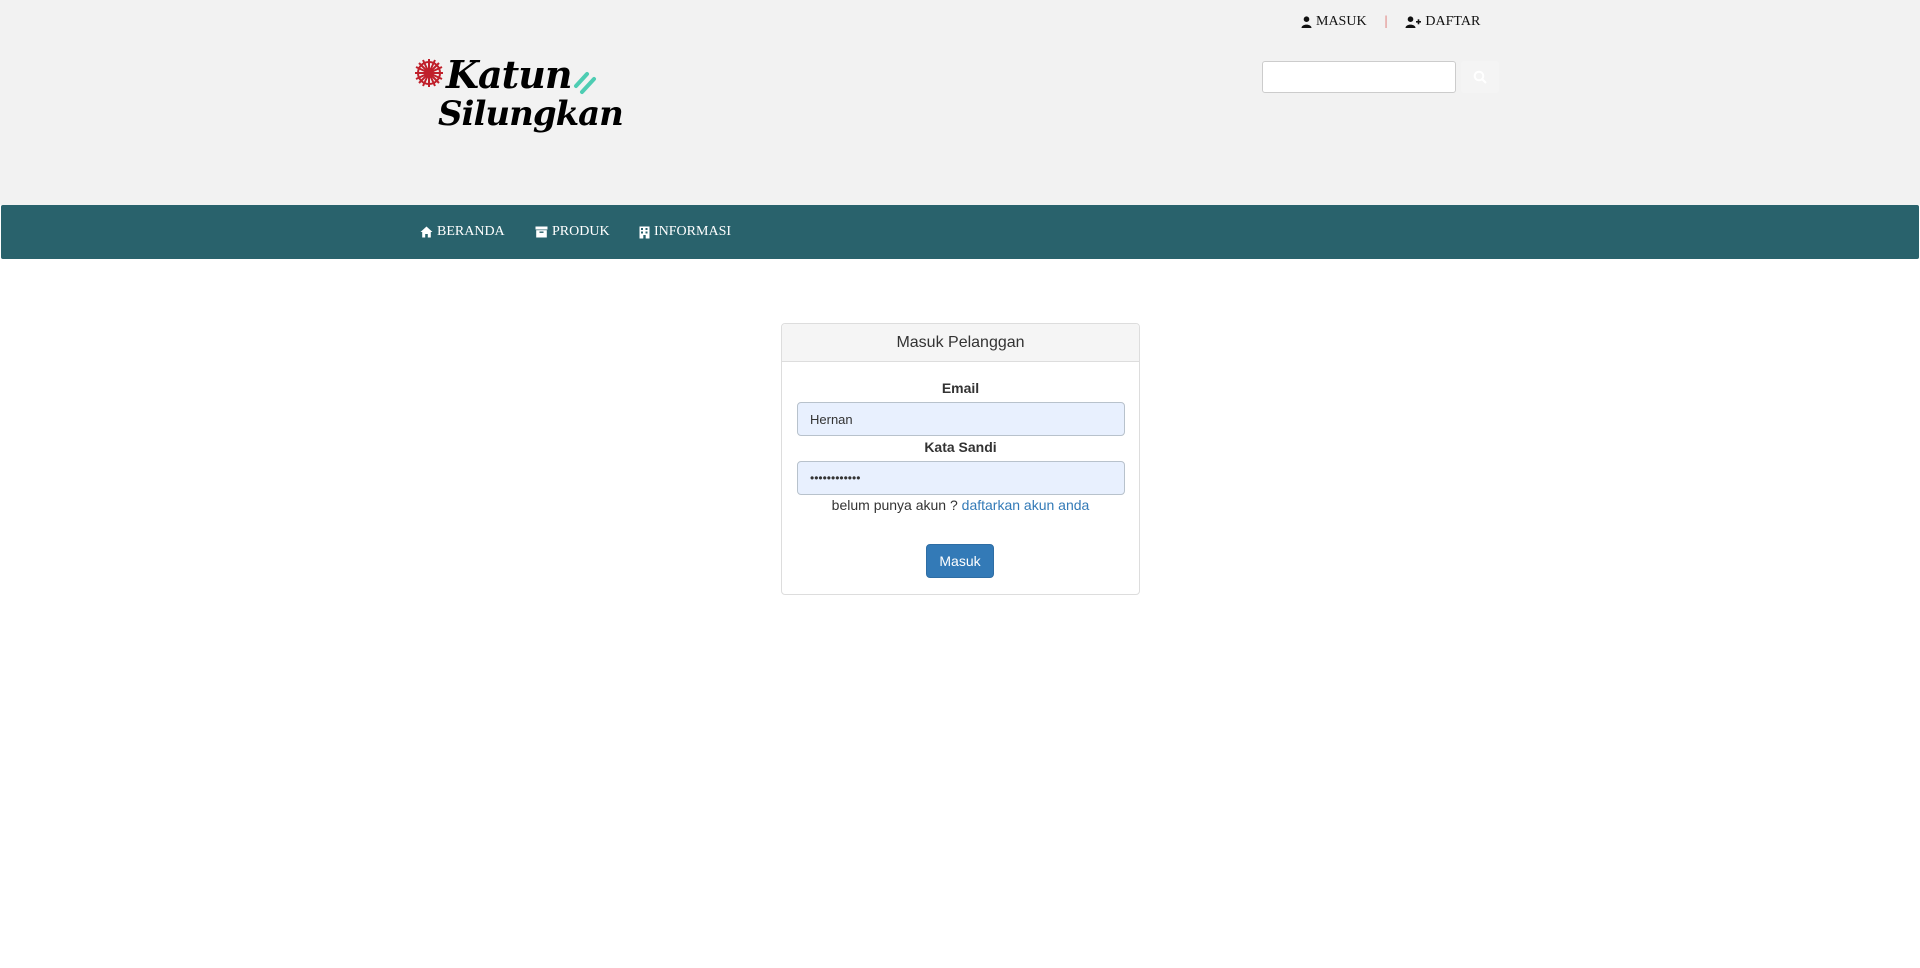  What do you see at coordinates (1026, 505) in the screenshot?
I see `register-account-link: daftarkan akun anda` at bounding box center [1026, 505].